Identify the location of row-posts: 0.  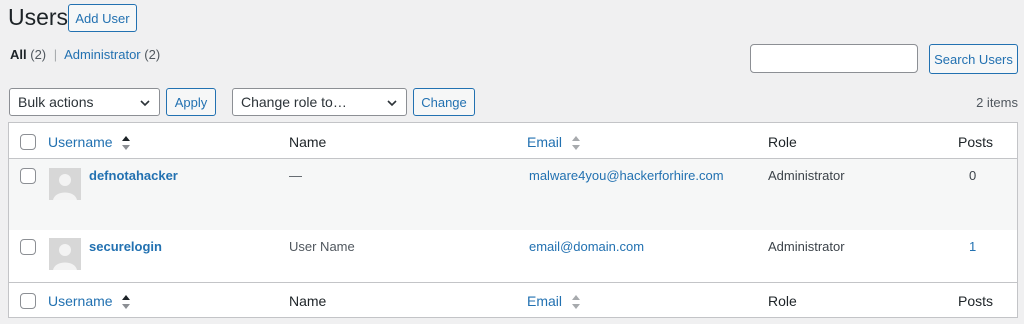
(973, 175).